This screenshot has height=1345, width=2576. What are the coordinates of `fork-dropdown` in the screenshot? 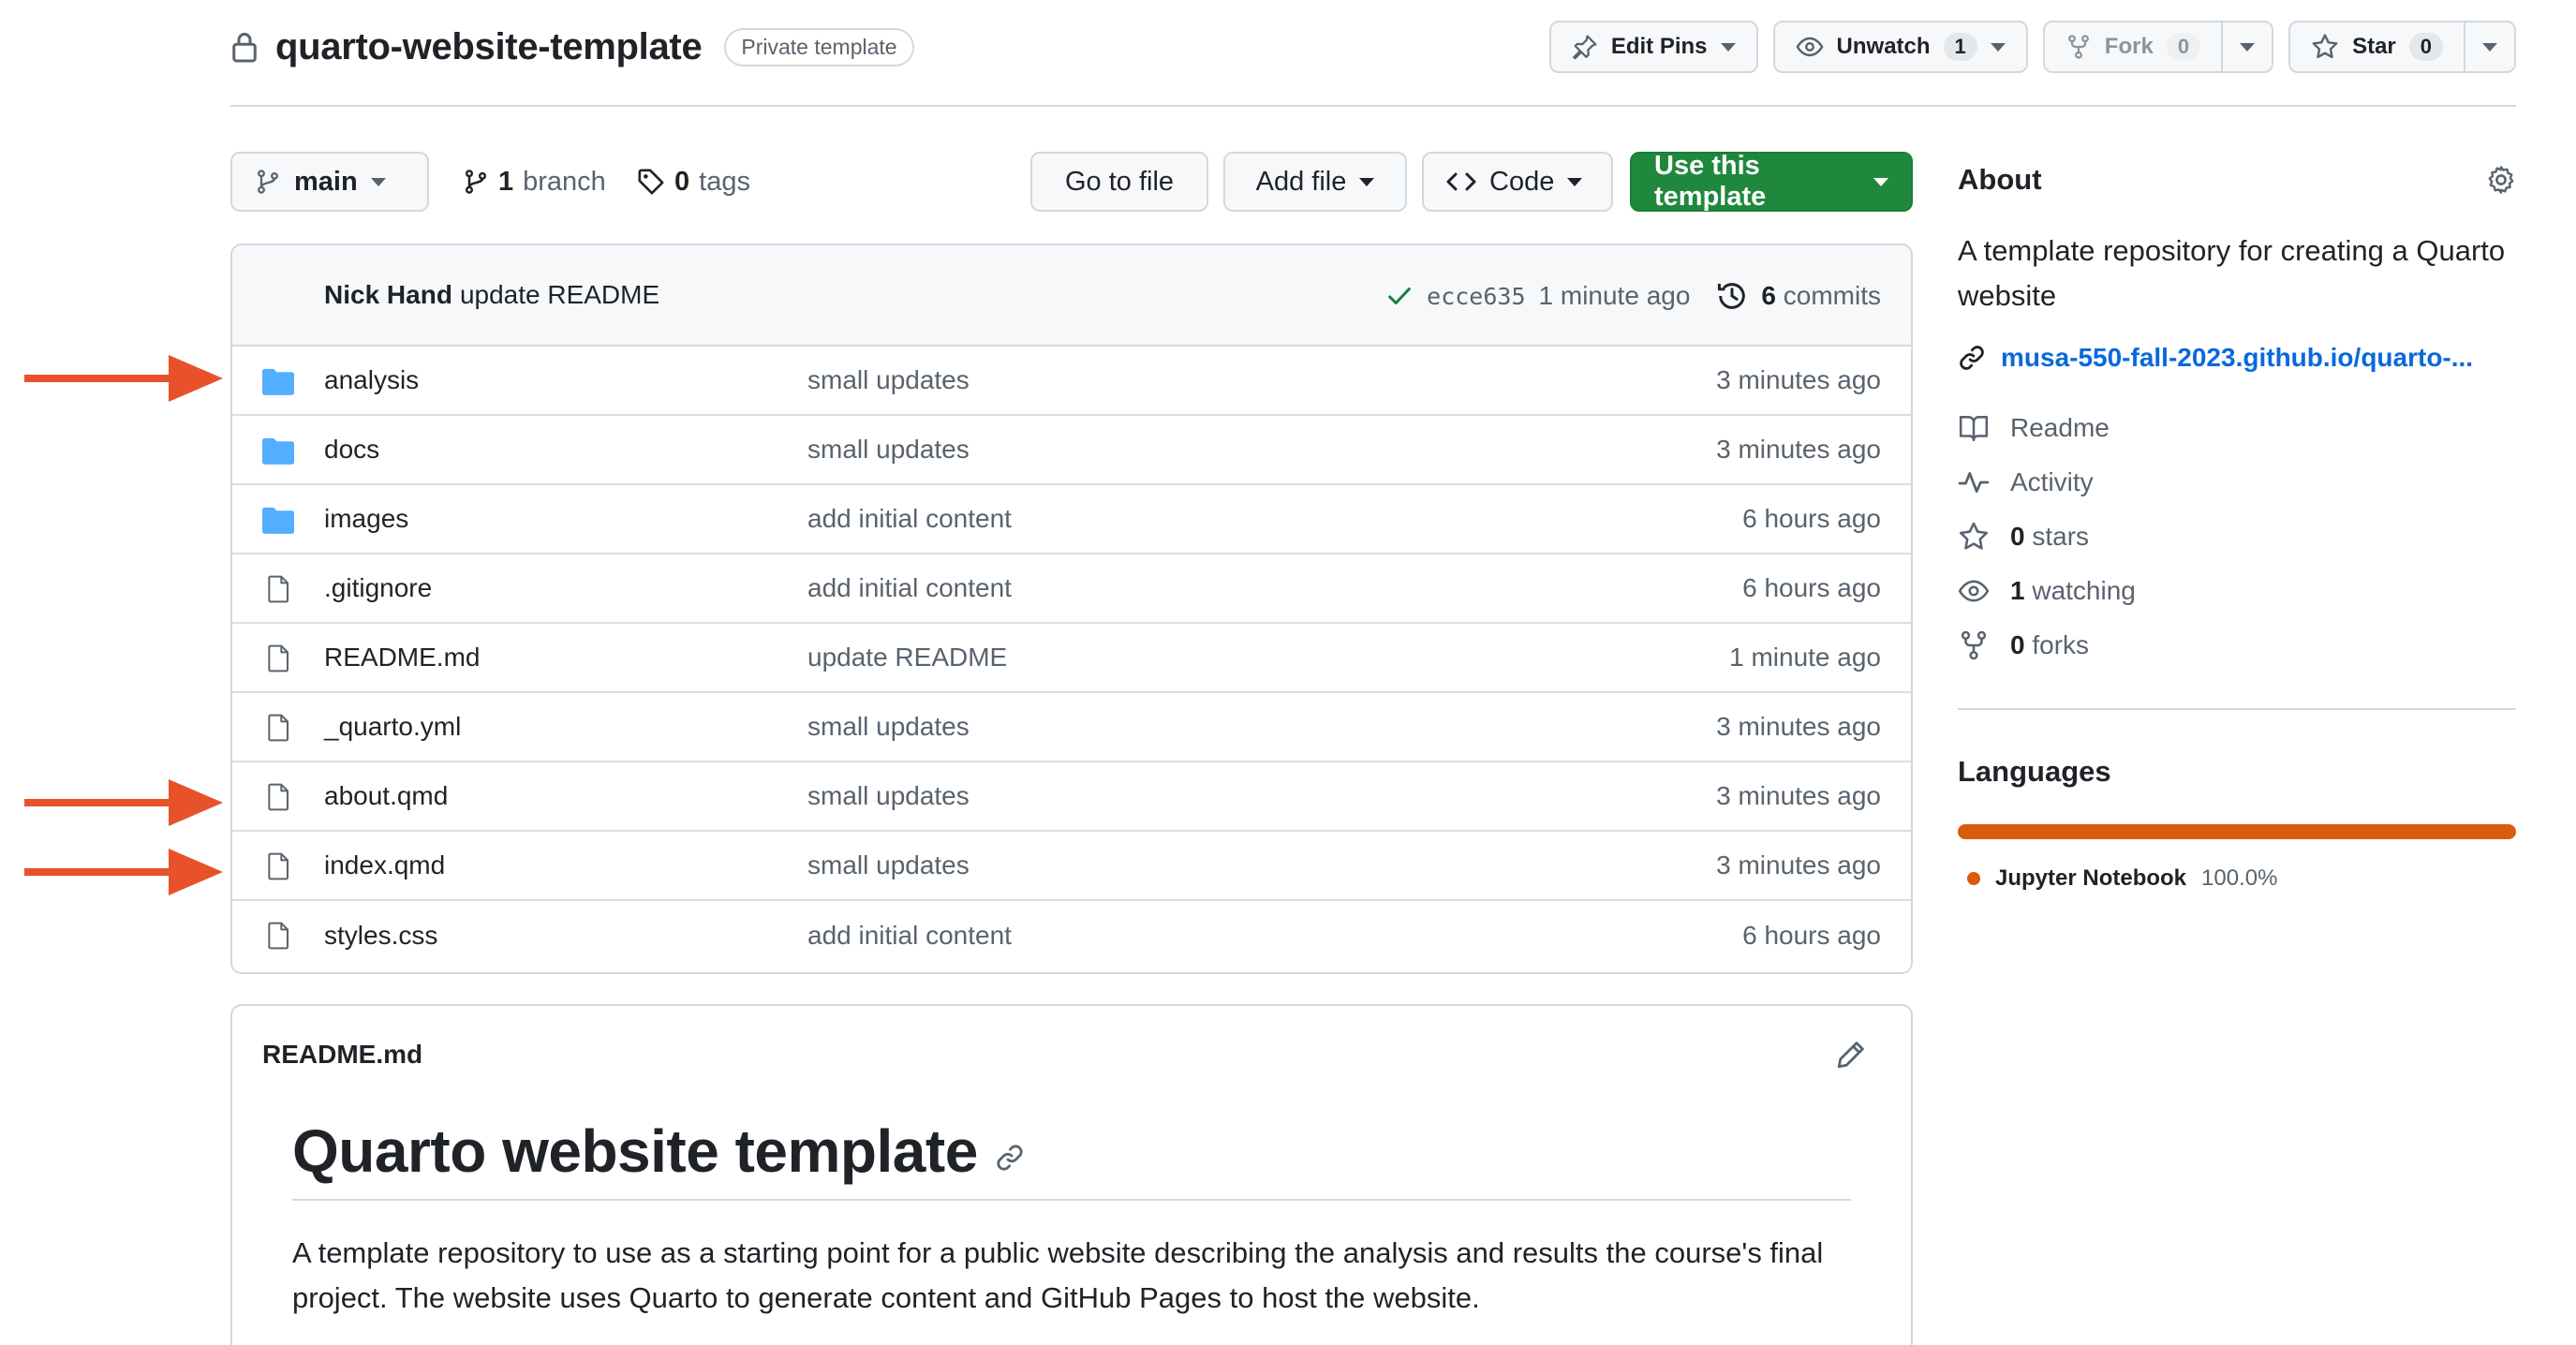 It's located at (2246, 46).